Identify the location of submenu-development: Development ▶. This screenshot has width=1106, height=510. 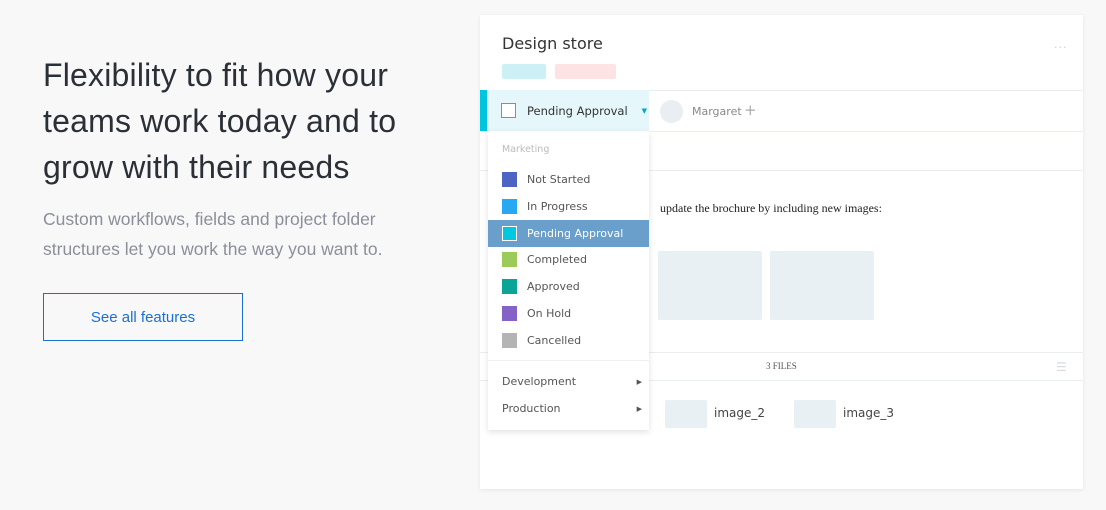
(572, 381).